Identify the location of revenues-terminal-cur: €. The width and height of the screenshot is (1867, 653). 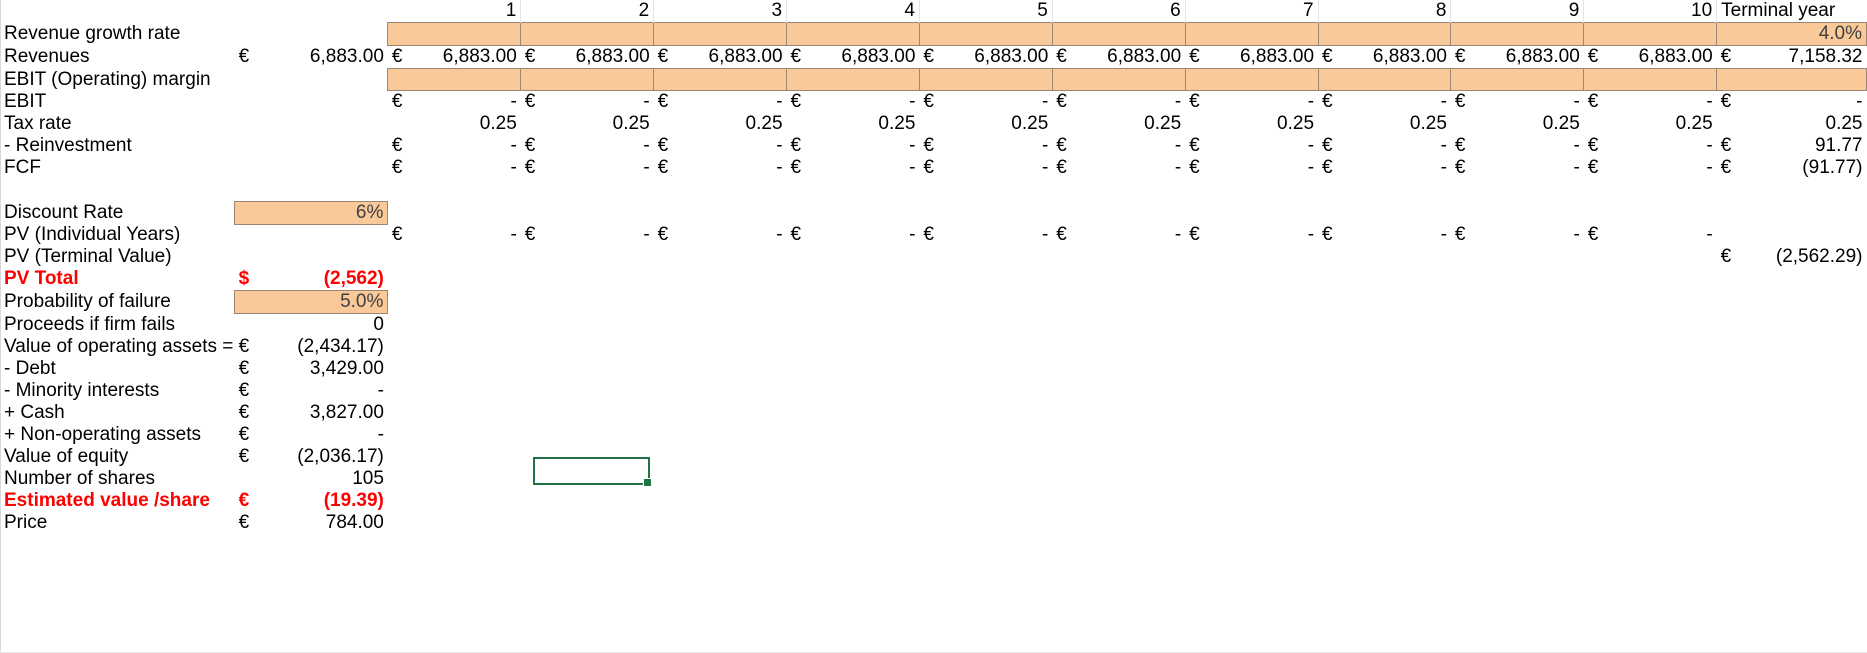
(1726, 56).